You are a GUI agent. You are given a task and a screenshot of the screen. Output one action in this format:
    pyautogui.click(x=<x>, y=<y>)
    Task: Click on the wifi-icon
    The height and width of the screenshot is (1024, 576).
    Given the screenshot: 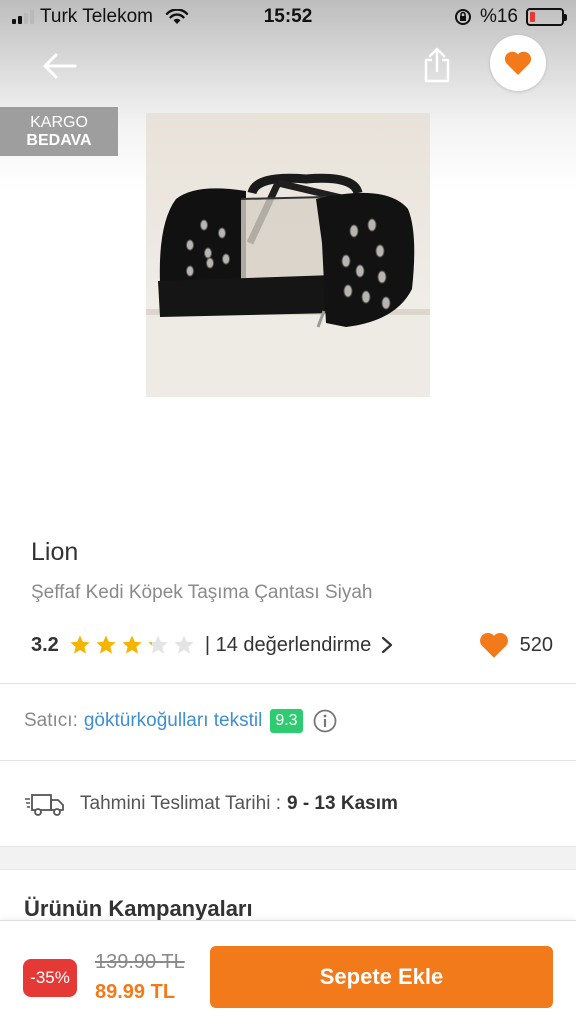 What is the action you would take?
    pyautogui.click(x=177, y=16)
    